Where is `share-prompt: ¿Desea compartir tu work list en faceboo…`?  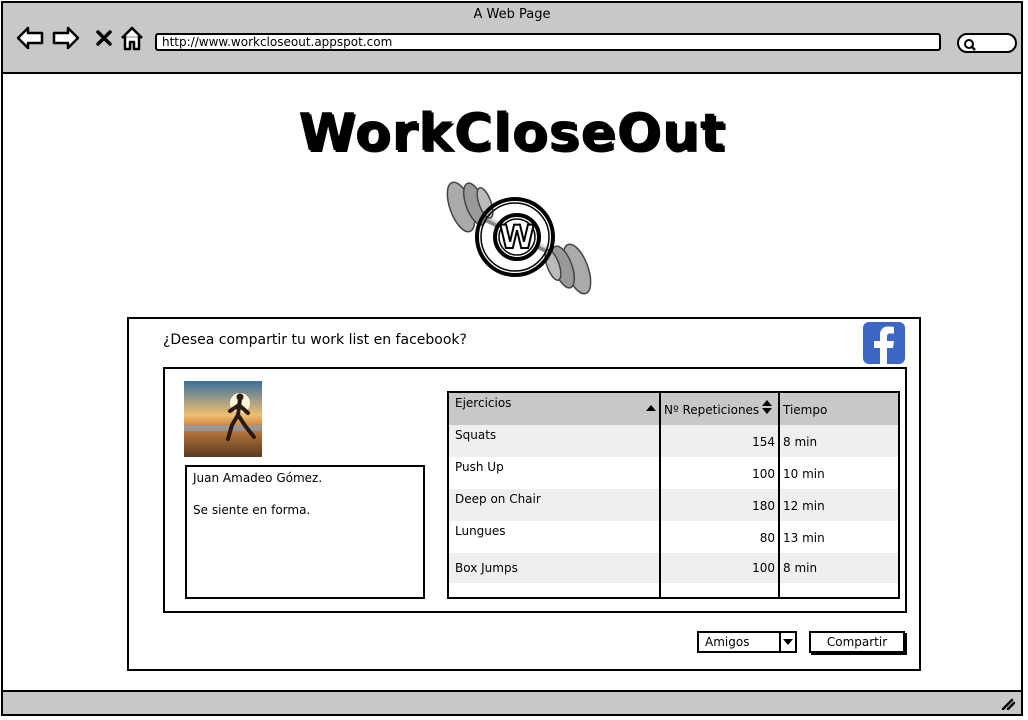
share-prompt: ¿Desea compartir tu work list en faceboo… is located at coordinates (315, 340).